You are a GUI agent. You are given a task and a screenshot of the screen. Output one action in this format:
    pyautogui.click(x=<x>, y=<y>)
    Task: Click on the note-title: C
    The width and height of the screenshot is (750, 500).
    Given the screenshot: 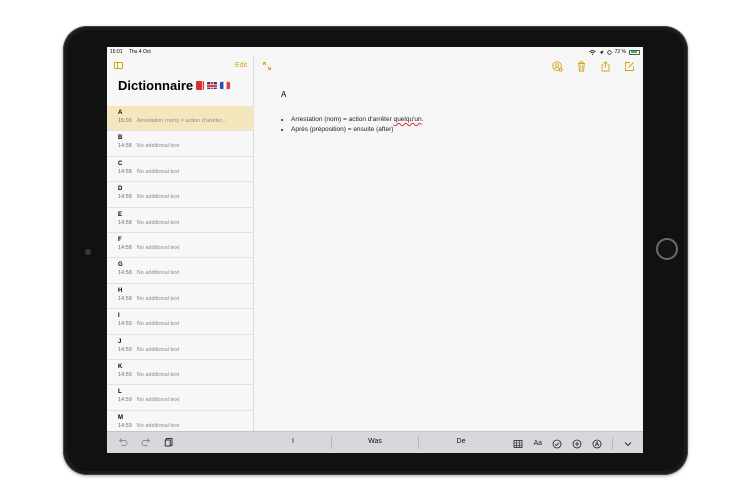 What is the action you would take?
    pyautogui.click(x=120, y=163)
    